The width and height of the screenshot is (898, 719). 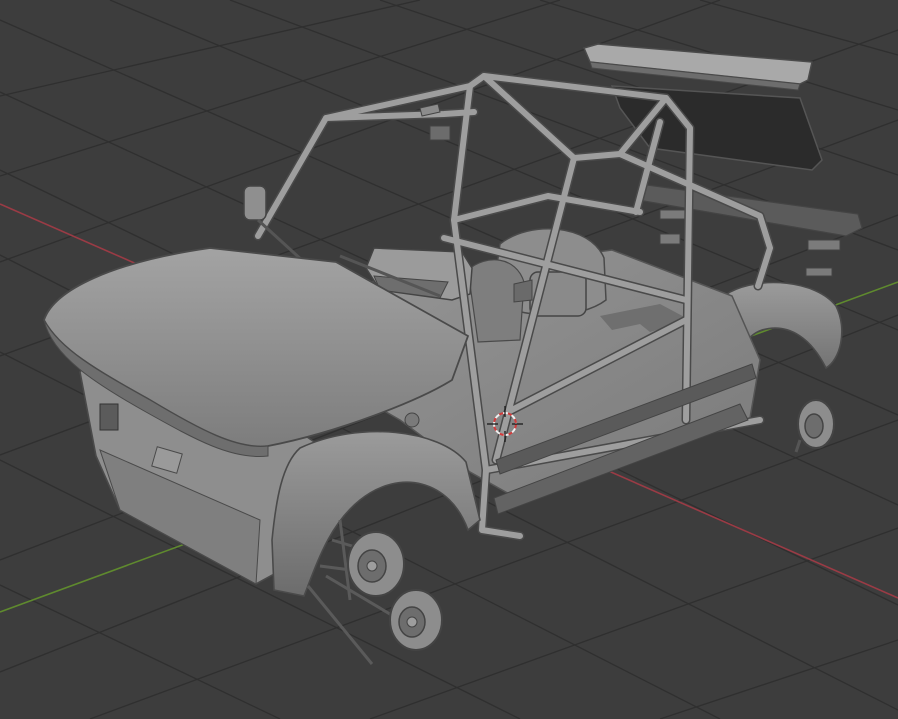 What do you see at coordinates (416, 620) in the screenshot?
I see `front-wheel-hub-lower` at bounding box center [416, 620].